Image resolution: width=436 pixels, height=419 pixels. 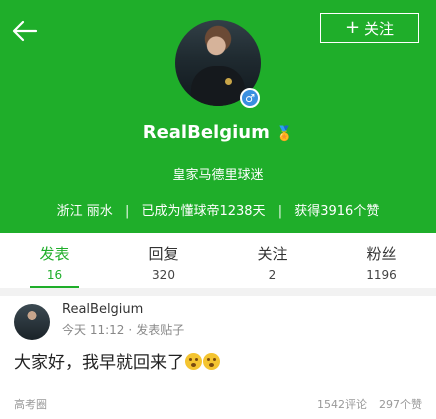 What do you see at coordinates (284, 134) in the screenshot?
I see `medal-icon: 🏅` at bounding box center [284, 134].